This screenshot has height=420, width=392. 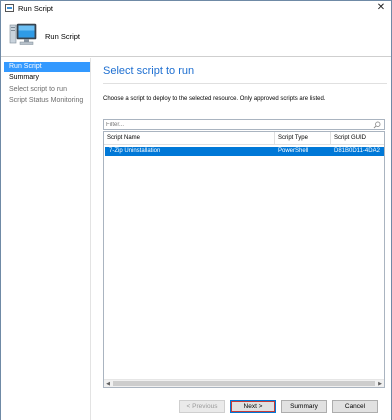 I want to click on search-icon, so click(x=377, y=125).